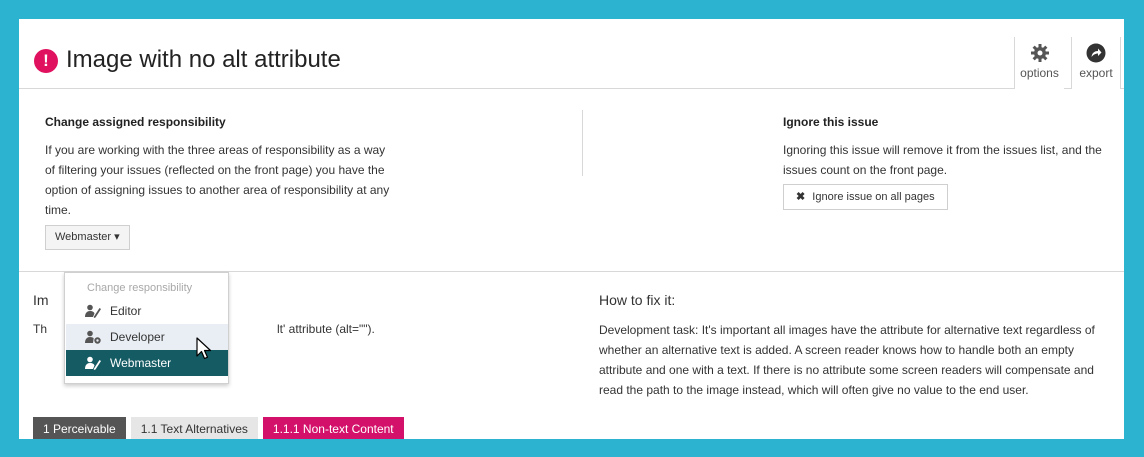 The image size is (1144, 457). Describe the element at coordinates (137, 337) in the screenshot. I see `dropdown-item-label: Developer` at that location.